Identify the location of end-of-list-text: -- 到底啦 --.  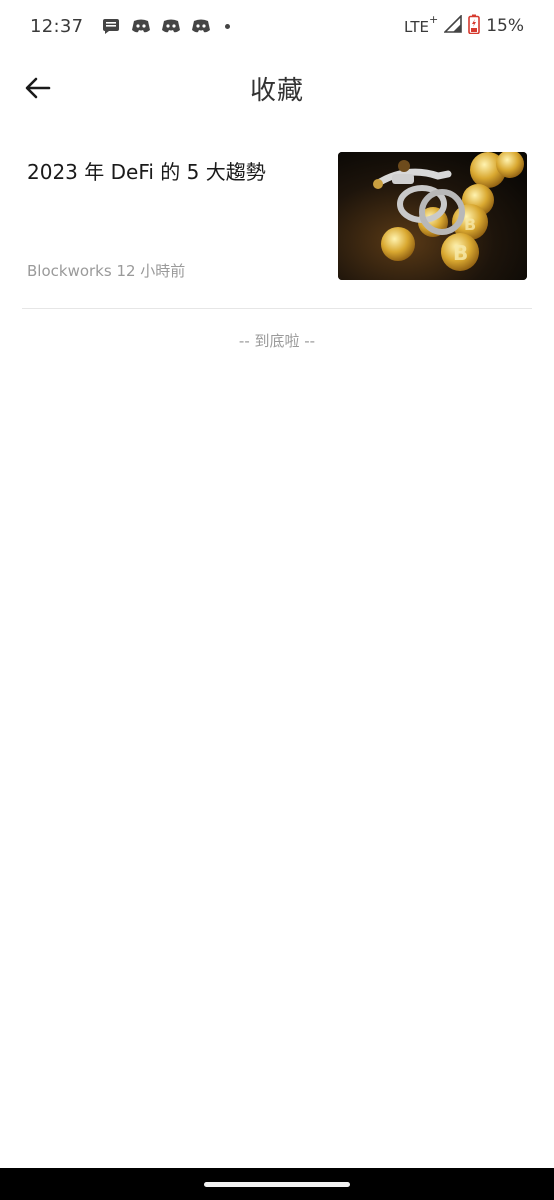
(277, 341).